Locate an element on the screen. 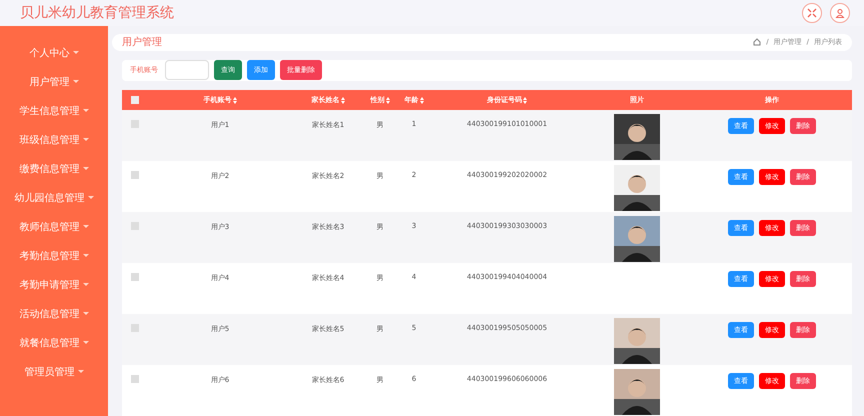 This screenshot has height=416, width=864. fullscreen-icon is located at coordinates (812, 13).